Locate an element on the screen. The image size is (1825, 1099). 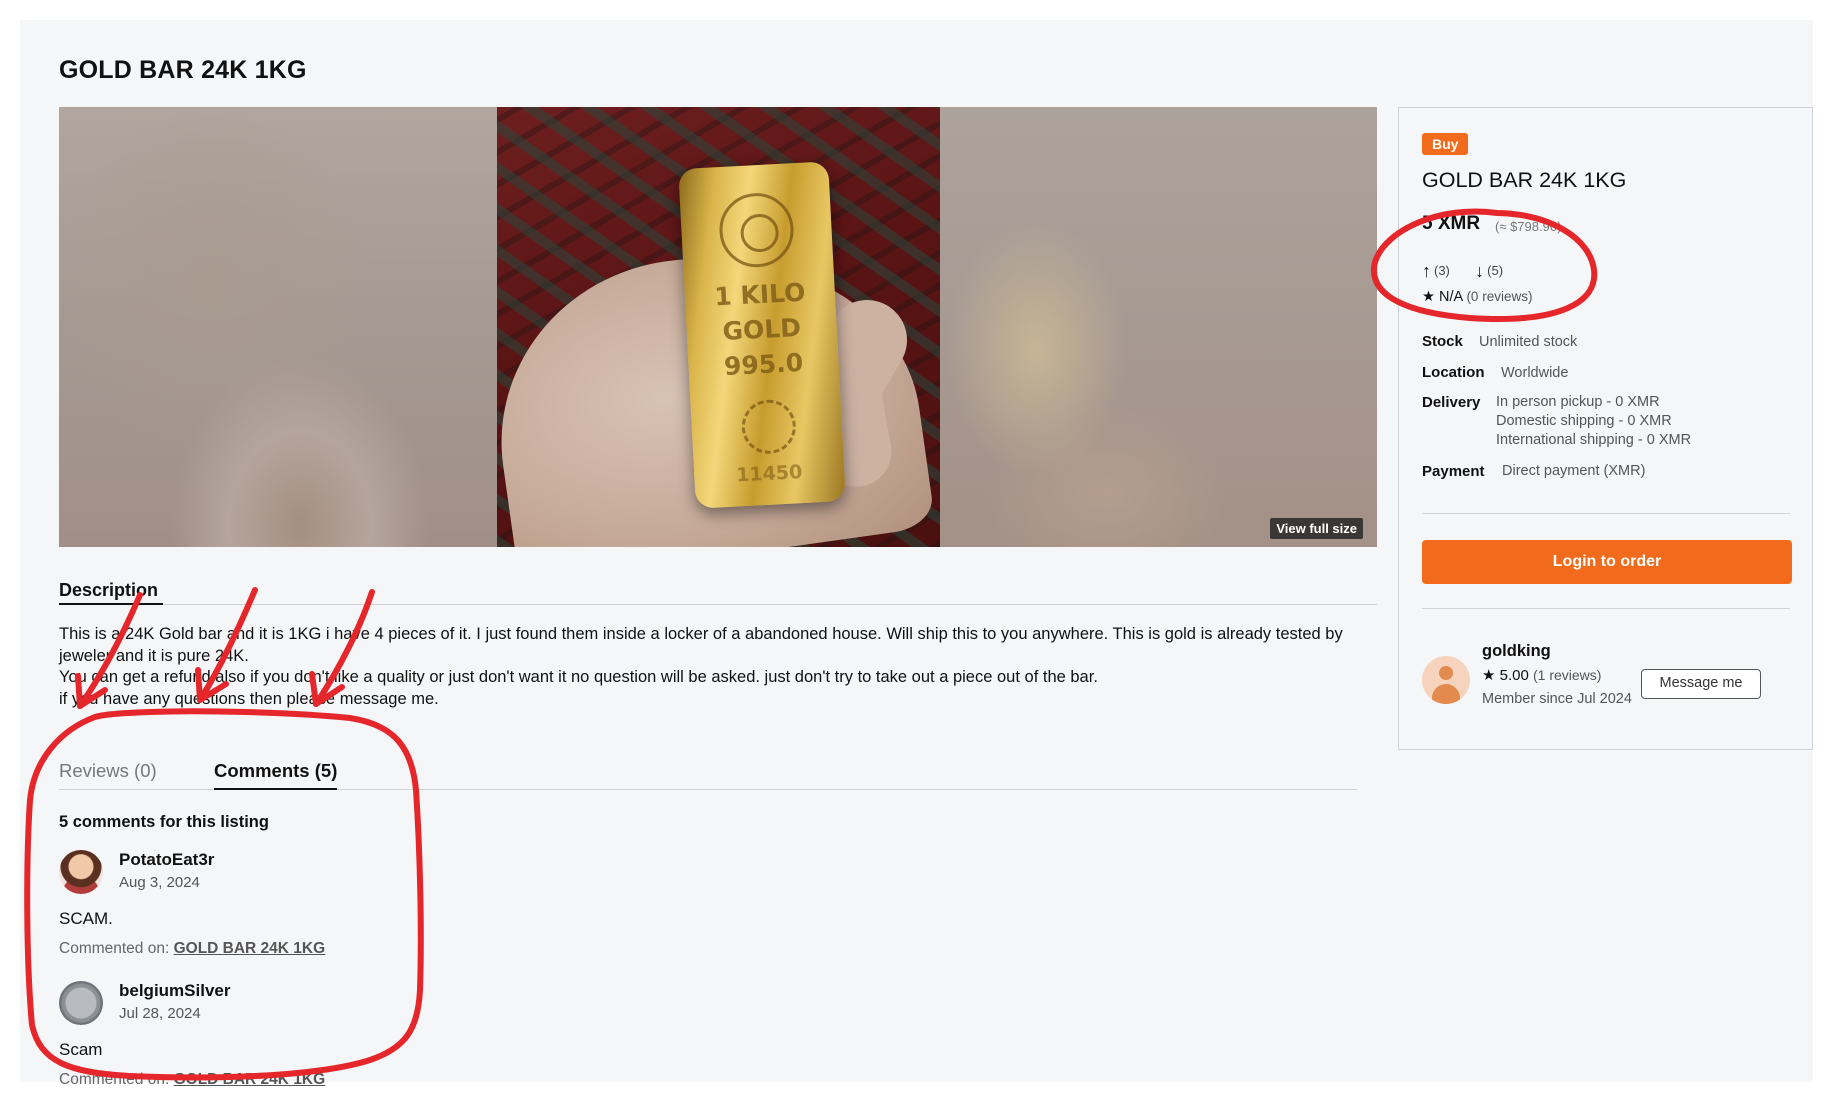
downvote-icon: ↓ is located at coordinates (1479, 271).